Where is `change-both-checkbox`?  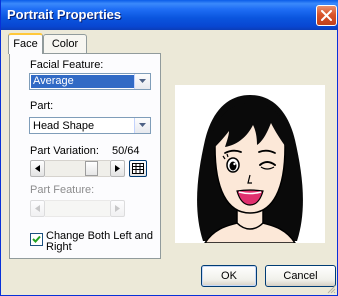 change-both-checkbox is located at coordinates (36, 239).